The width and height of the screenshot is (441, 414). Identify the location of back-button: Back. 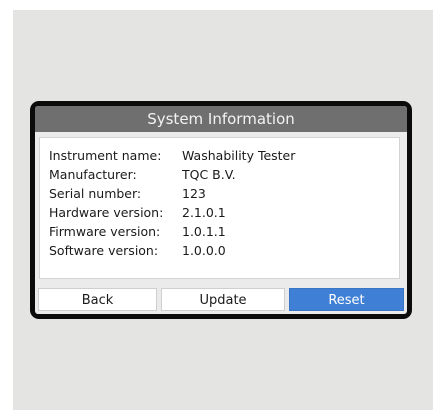
(97, 299).